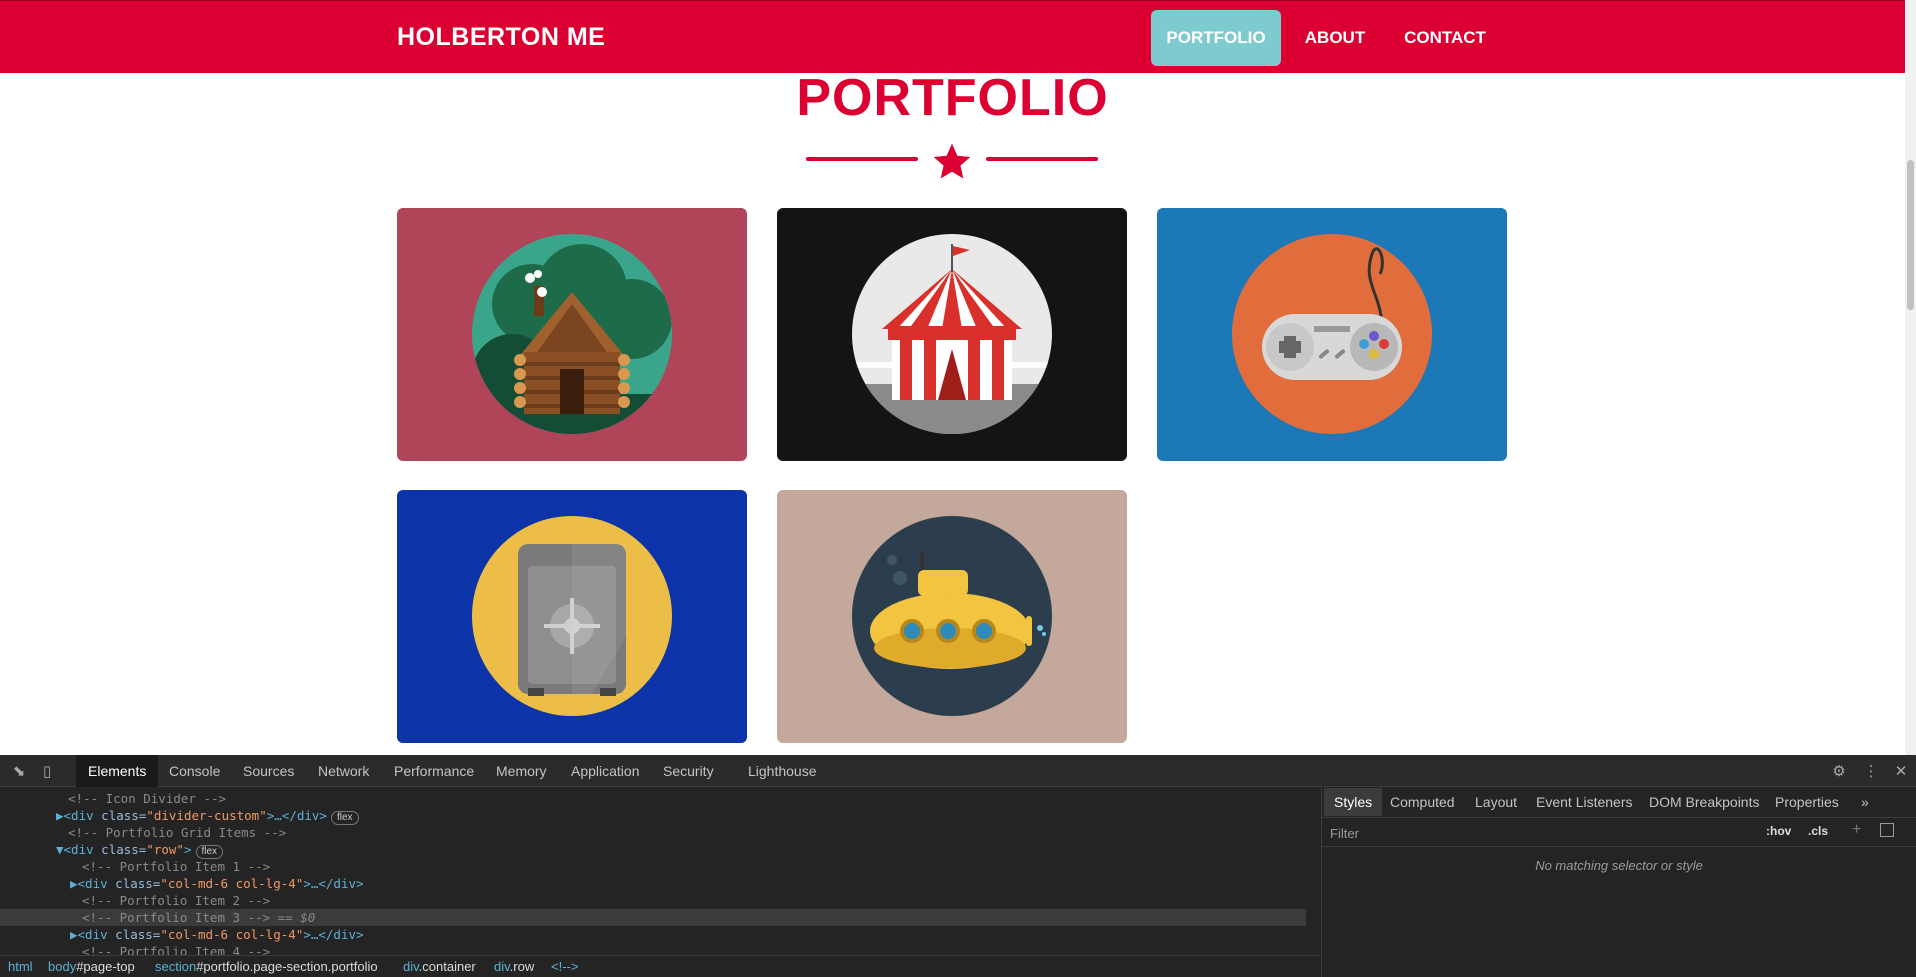 This screenshot has width=1916, height=977. What do you see at coordinates (1818, 831) in the screenshot?
I see `cls-toggle: .cls` at bounding box center [1818, 831].